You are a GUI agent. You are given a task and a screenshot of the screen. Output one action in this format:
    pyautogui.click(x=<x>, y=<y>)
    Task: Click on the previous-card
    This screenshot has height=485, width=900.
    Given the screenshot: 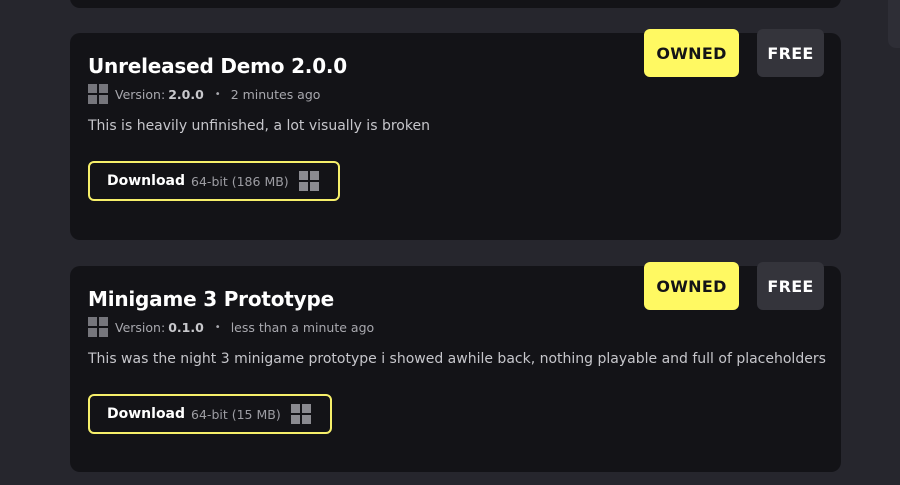 What is the action you would take?
    pyautogui.click(x=455, y=4)
    